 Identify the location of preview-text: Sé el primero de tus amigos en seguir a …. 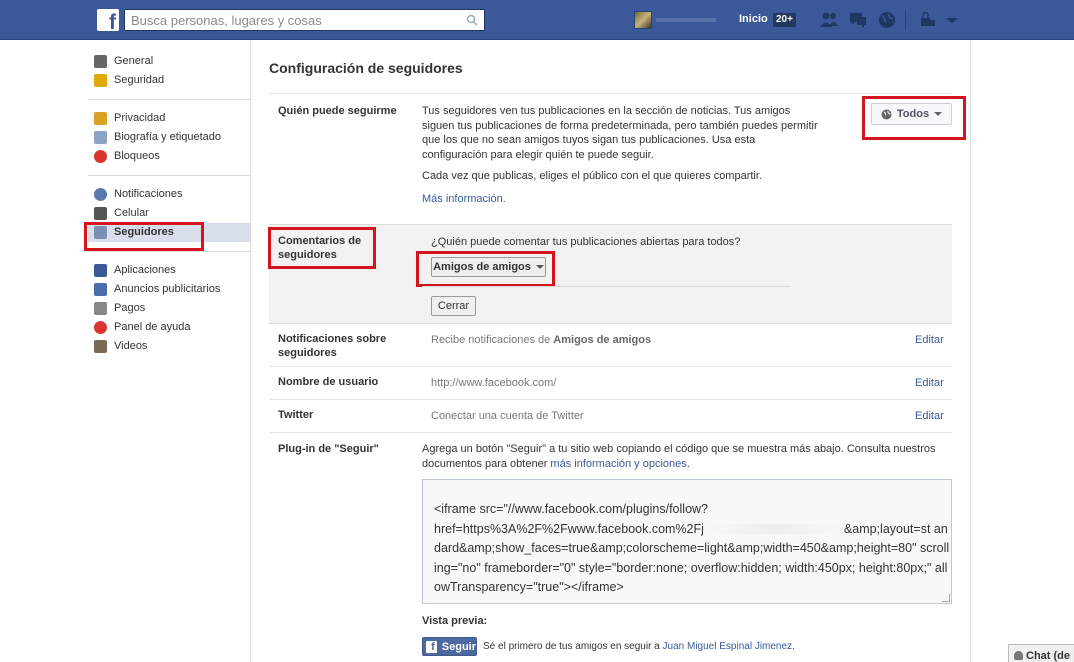
(639, 646).